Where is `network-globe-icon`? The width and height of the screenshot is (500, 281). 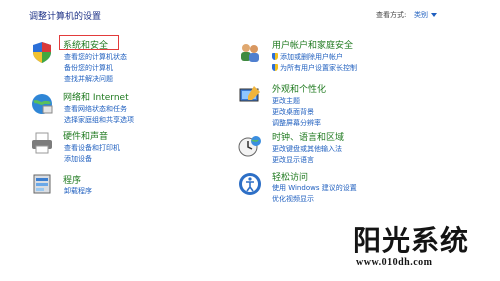 network-globe-icon is located at coordinates (42, 104).